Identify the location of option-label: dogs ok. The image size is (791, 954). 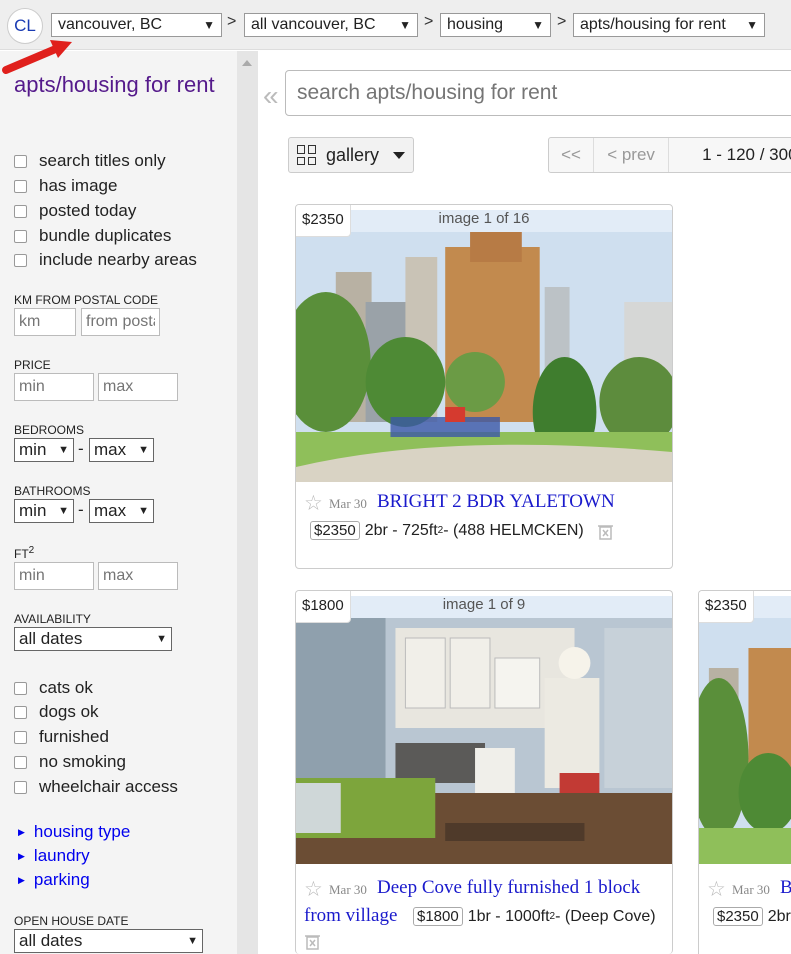
(69, 711).